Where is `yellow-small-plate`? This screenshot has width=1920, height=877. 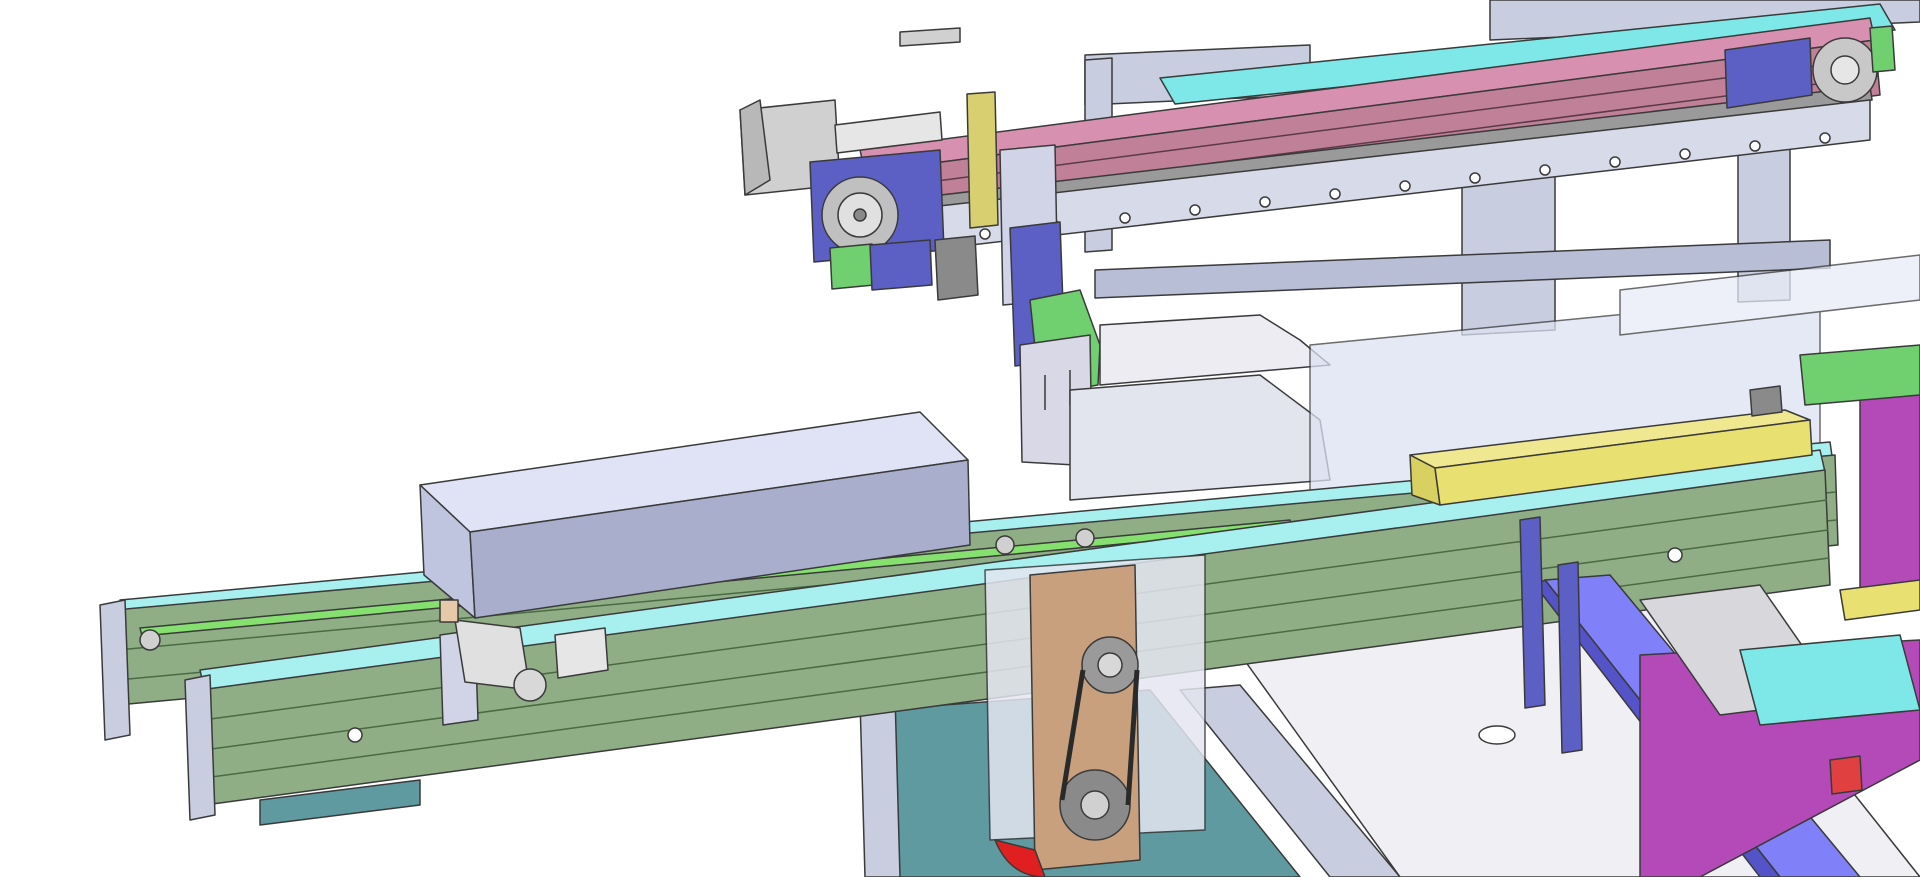 yellow-small-plate is located at coordinates (1879, 600).